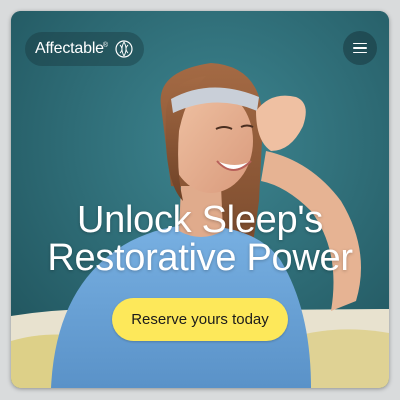 This screenshot has height=400, width=400. Describe the element at coordinates (200, 319) in the screenshot. I see `reserve-button: Reserve yours today` at that location.